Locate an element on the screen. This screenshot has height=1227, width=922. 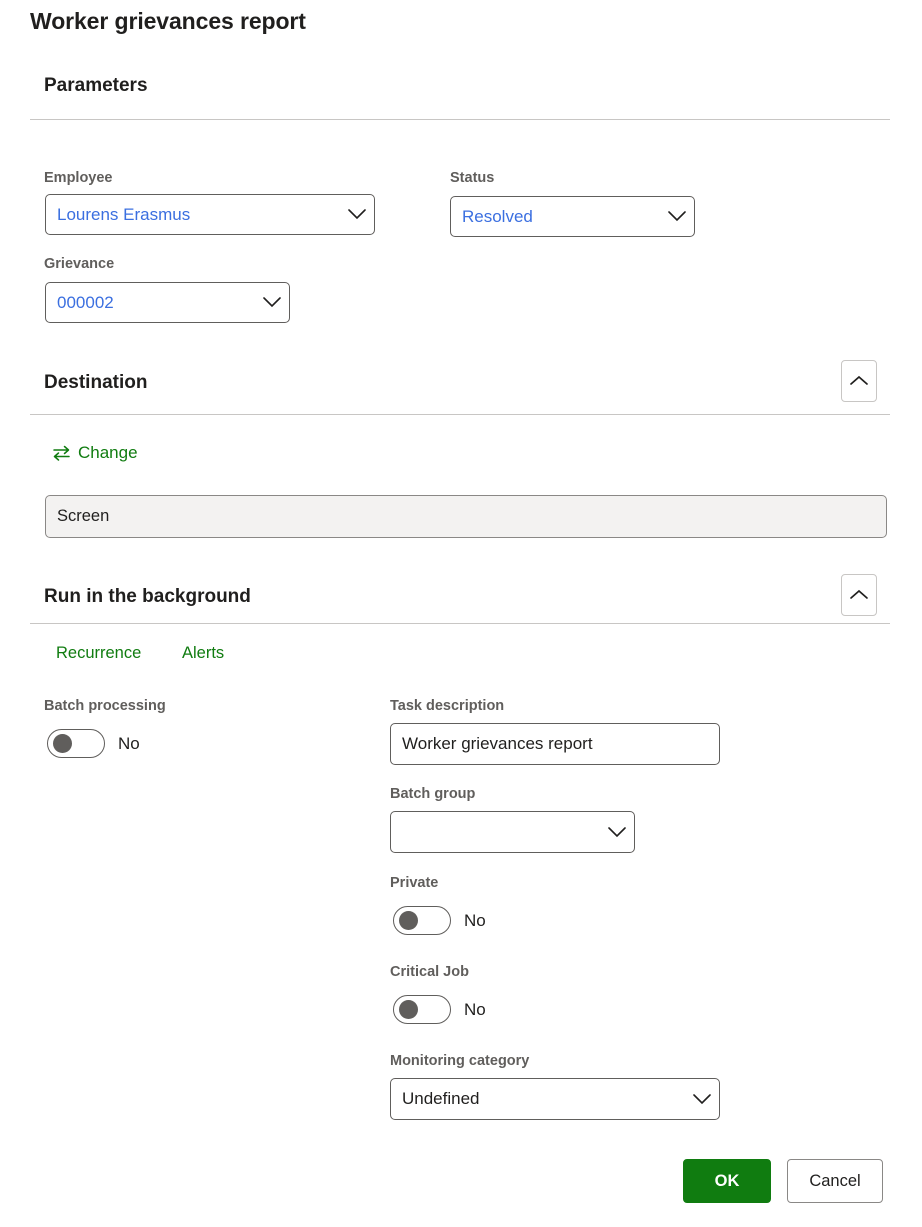
swap-arrows-icon is located at coordinates (61, 453).